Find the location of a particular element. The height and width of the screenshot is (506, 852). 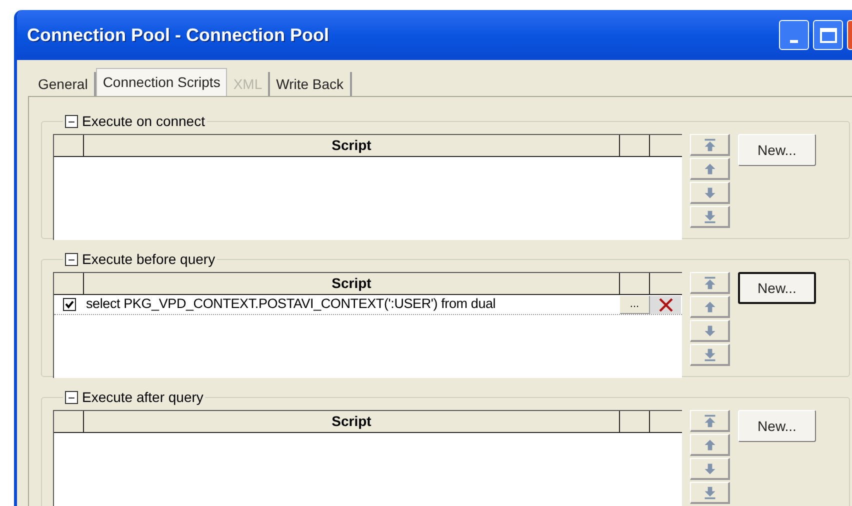

checkbox is located at coordinates (69, 304).